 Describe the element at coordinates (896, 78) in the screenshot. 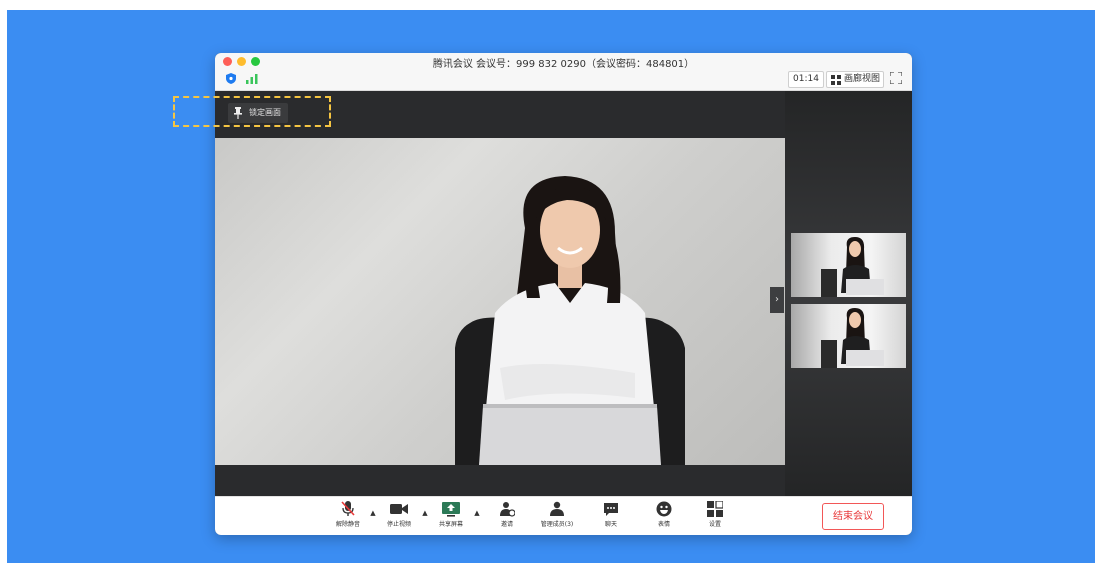

I see `fullscreen-icon` at that location.